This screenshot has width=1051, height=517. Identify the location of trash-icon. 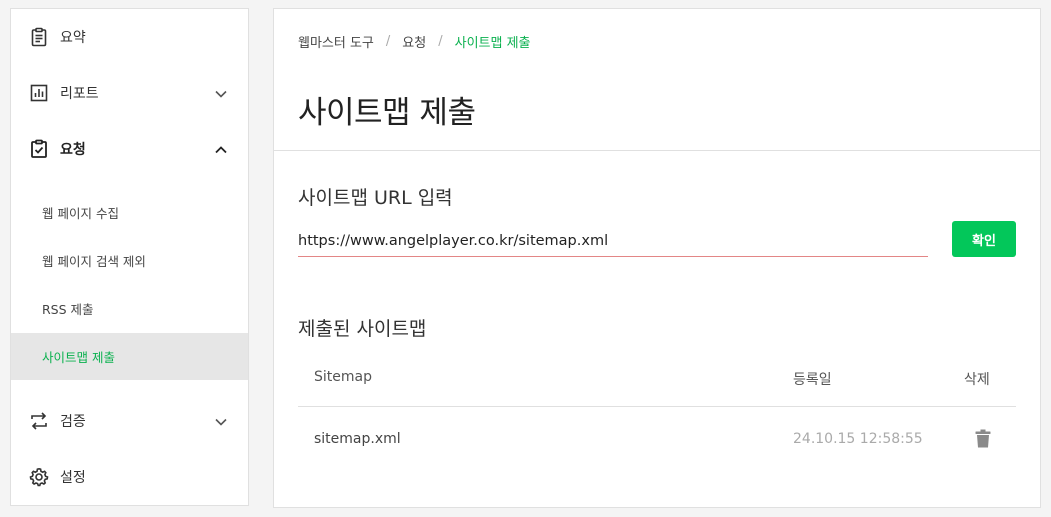
(983, 440).